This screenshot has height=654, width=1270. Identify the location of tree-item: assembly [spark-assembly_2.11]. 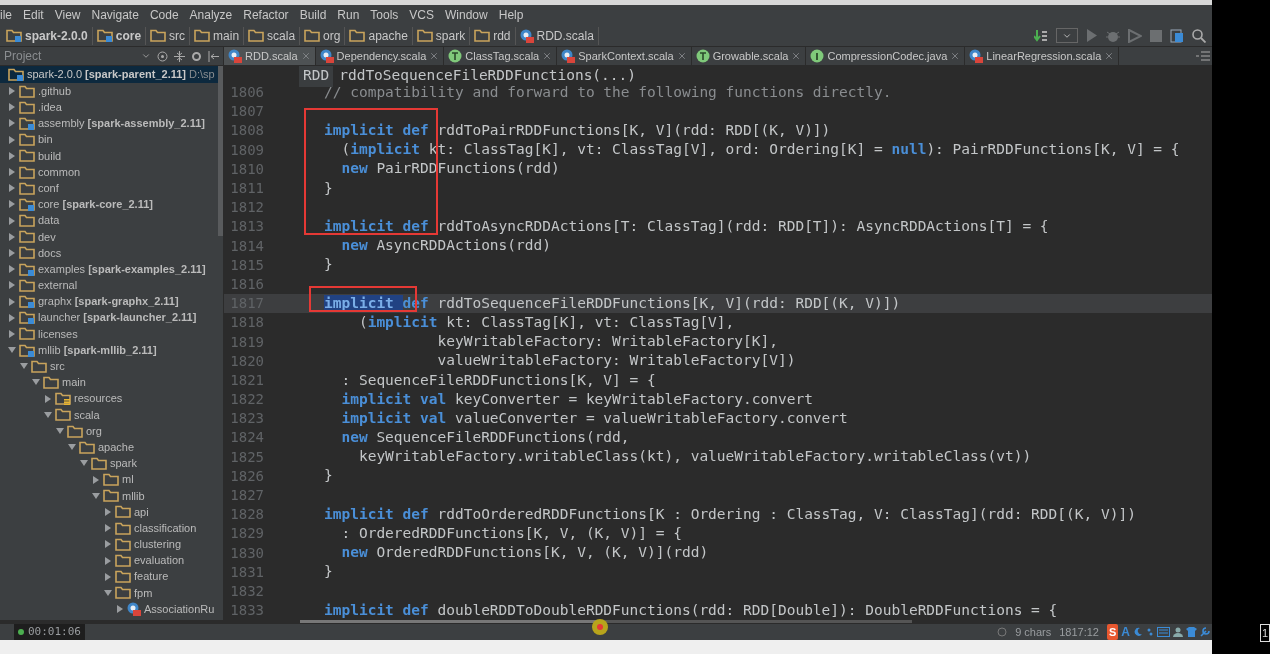
(109, 123).